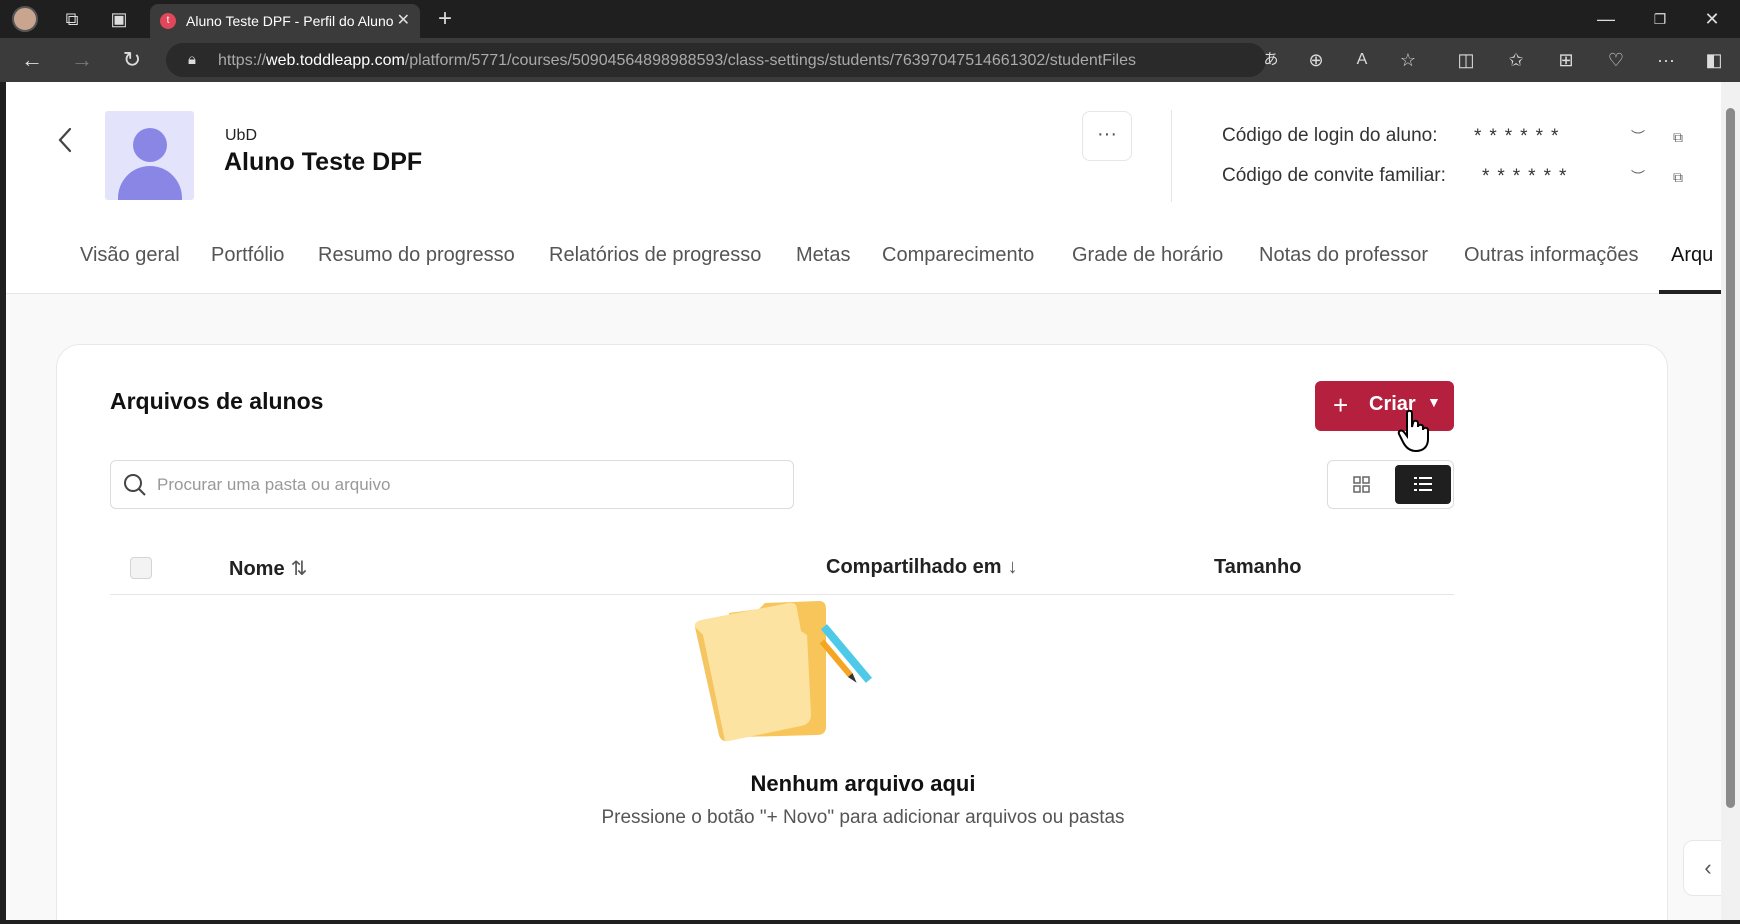 The width and height of the screenshot is (1740, 924). I want to click on tab-attendance: Comparecimento, so click(958, 255).